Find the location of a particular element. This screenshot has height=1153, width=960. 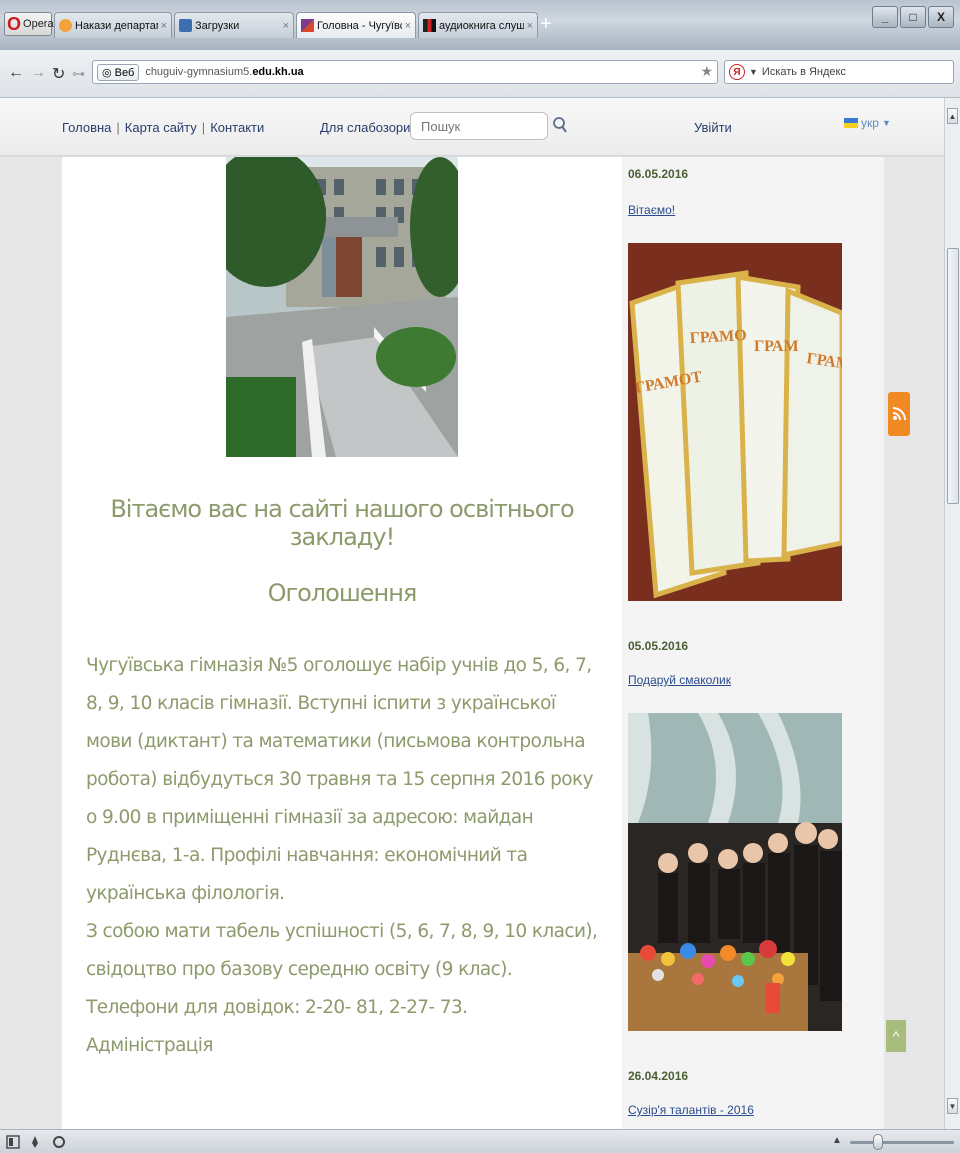

vertical-scrollbar: ▲ ▼ is located at coordinates (952, 613).